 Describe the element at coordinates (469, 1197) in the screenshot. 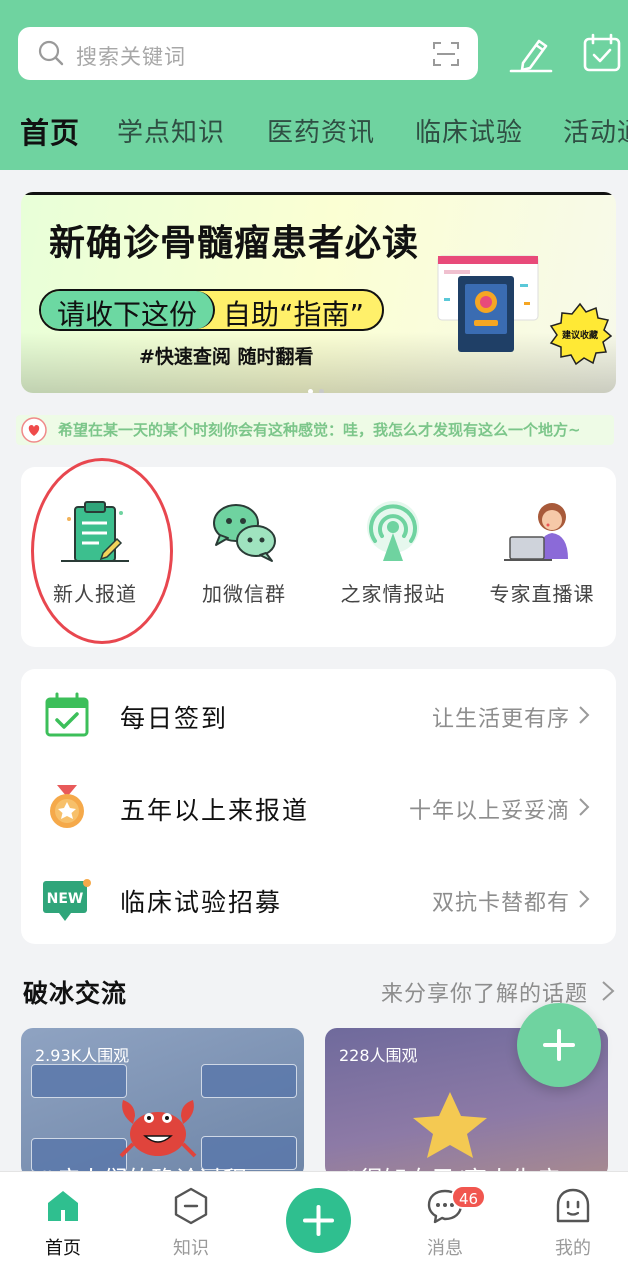

I see `unread-badge: 46` at that location.